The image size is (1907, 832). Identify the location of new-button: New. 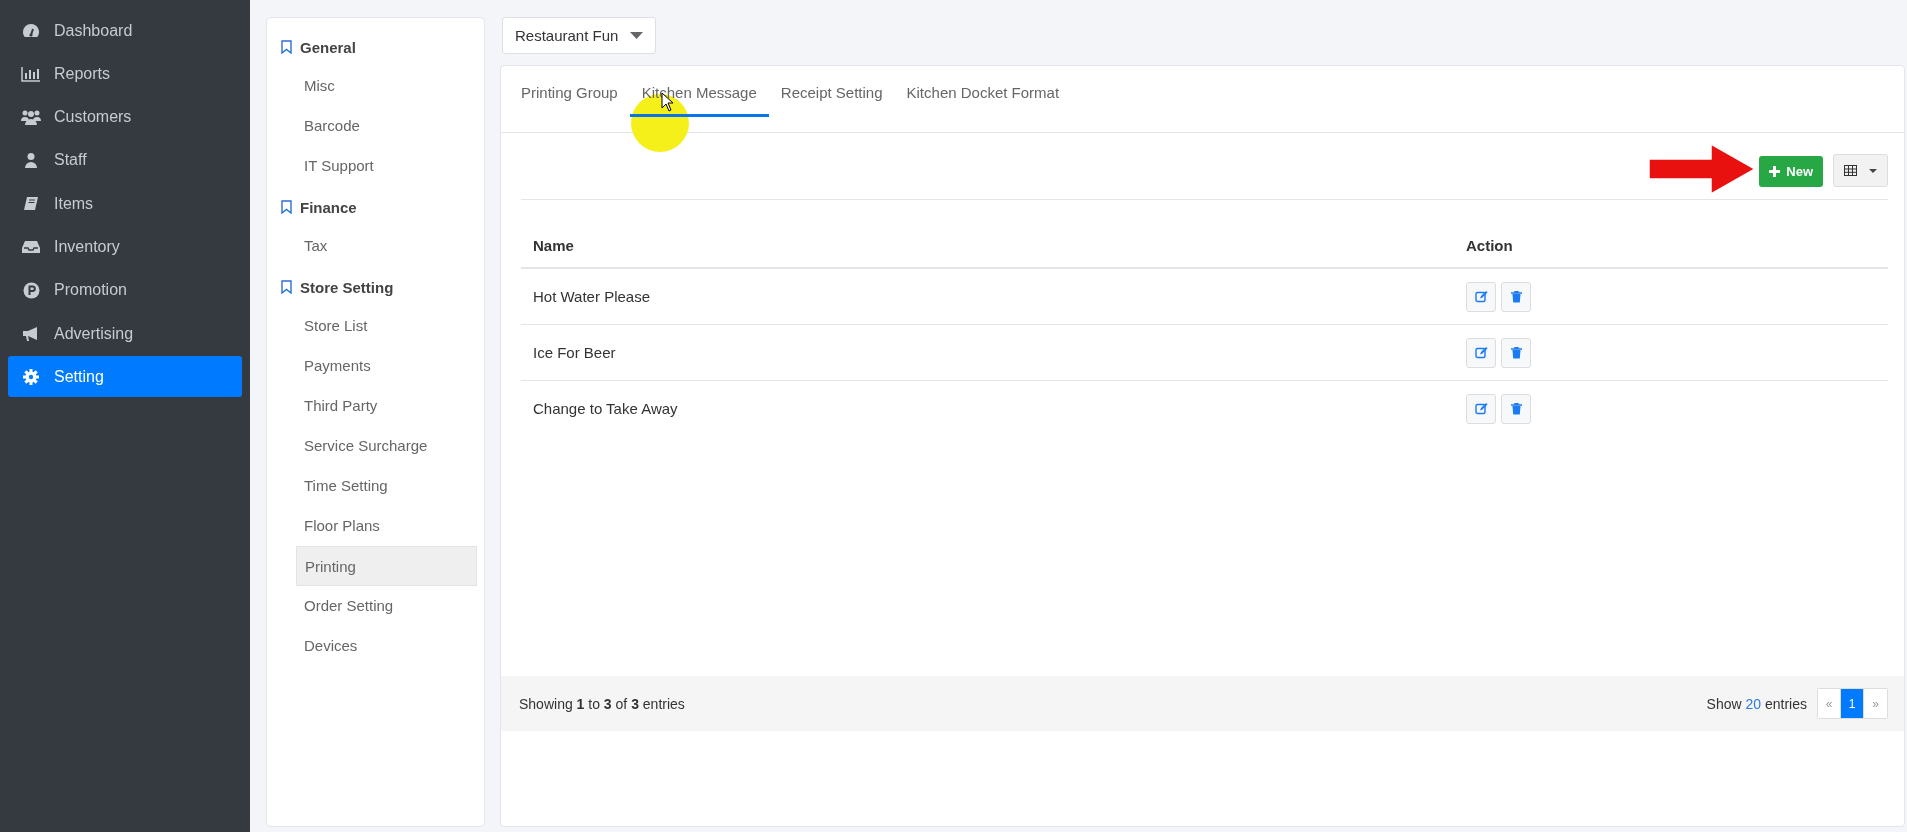
(1791, 171).